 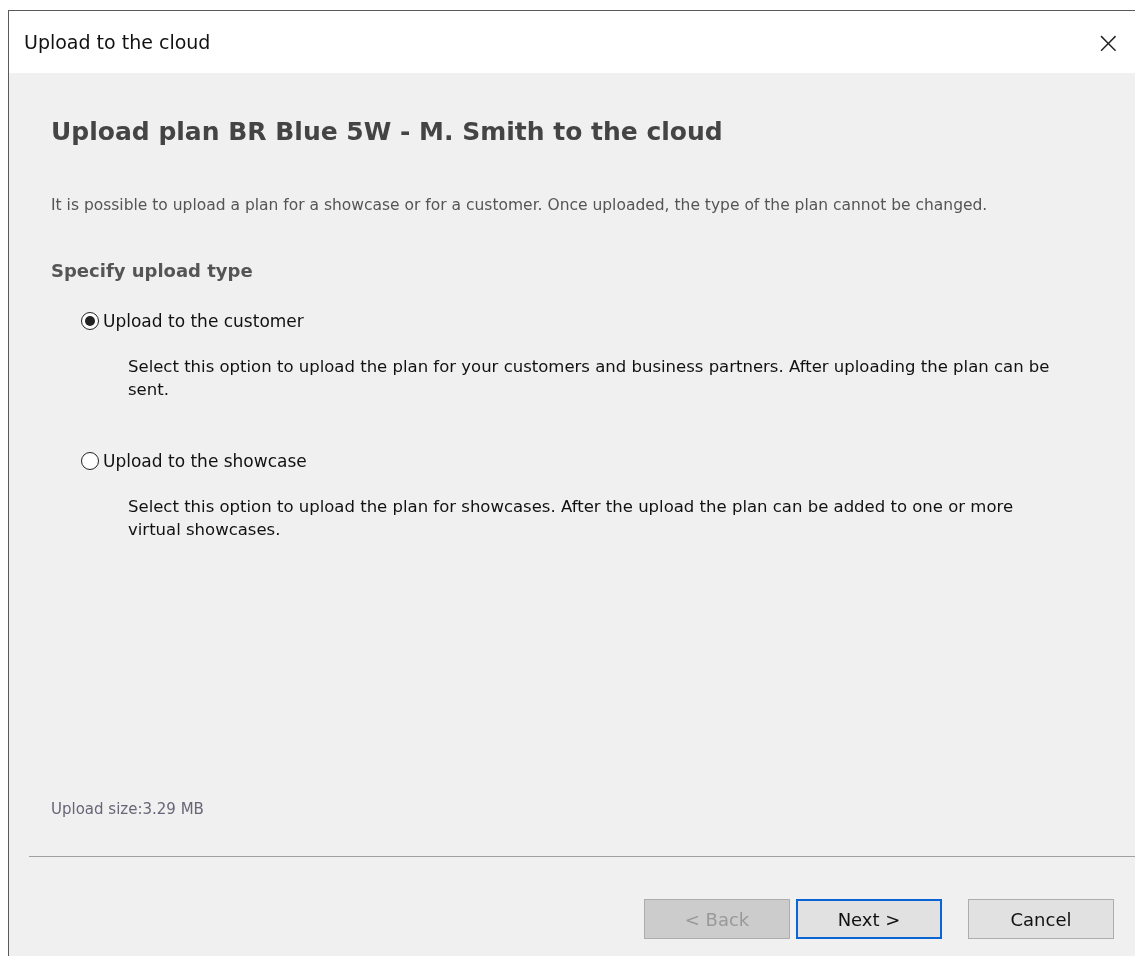 What do you see at coordinates (152, 270) in the screenshot?
I see `section-title: Specify upload type` at bounding box center [152, 270].